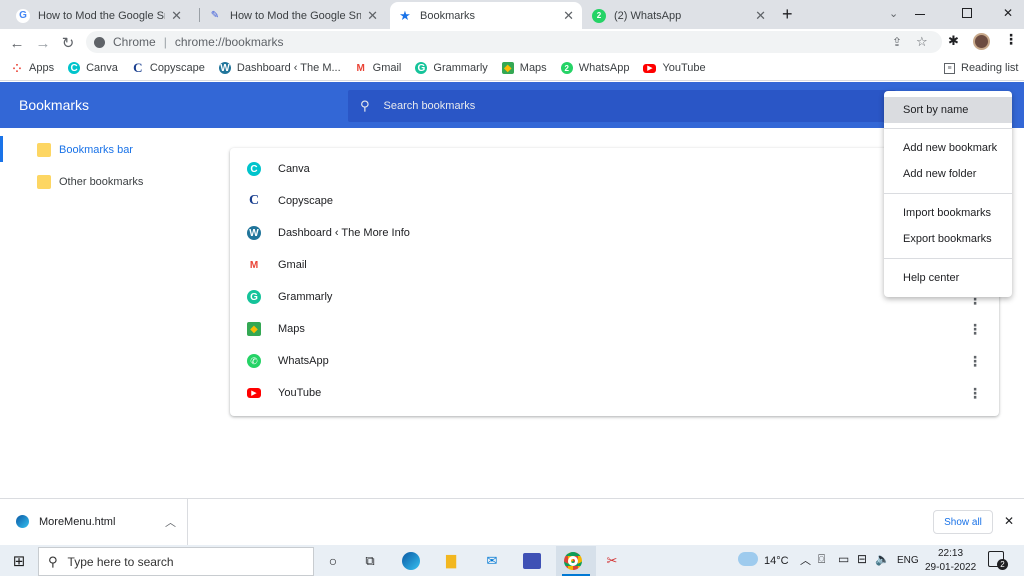 The width and height of the screenshot is (1024, 576). What do you see at coordinates (684, 68) in the screenshot?
I see `bookmark-label: YouTube` at bounding box center [684, 68].